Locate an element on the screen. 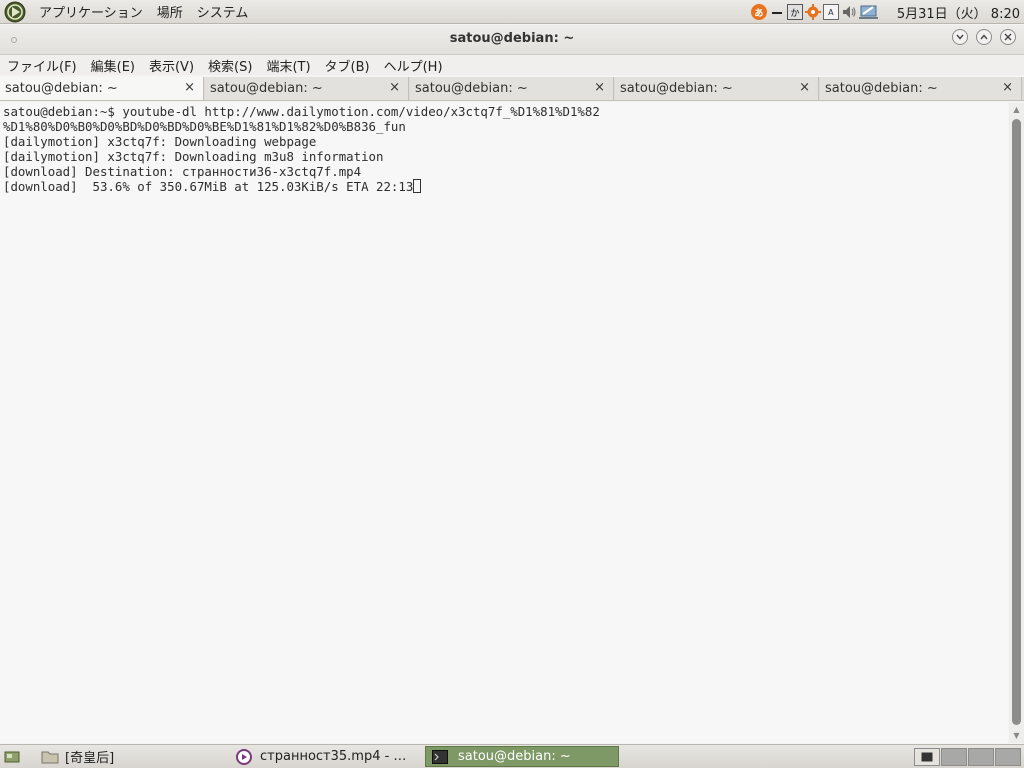  tab-terminal-5: satou@debian: ~ × is located at coordinates (921, 88).